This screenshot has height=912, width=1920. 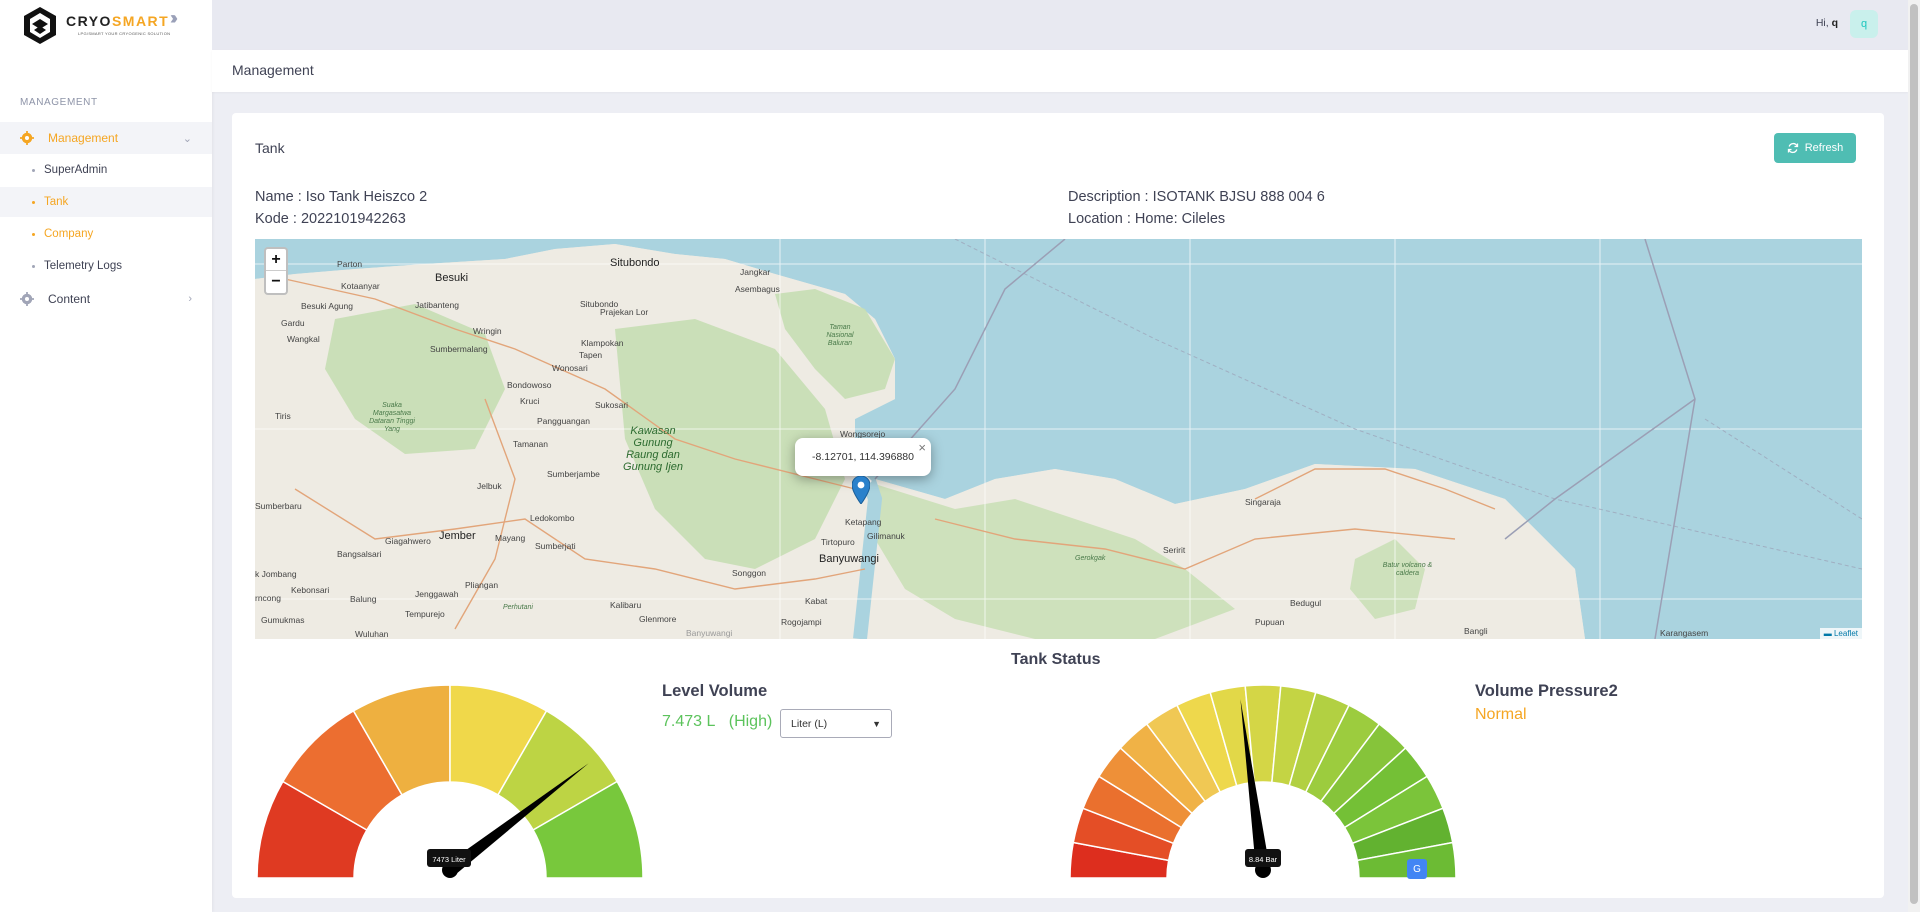 What do you see at coordinates (1270, 622) in the screenshot?
I see `map-label: Pupuan` at bounding box center [1270, 622].